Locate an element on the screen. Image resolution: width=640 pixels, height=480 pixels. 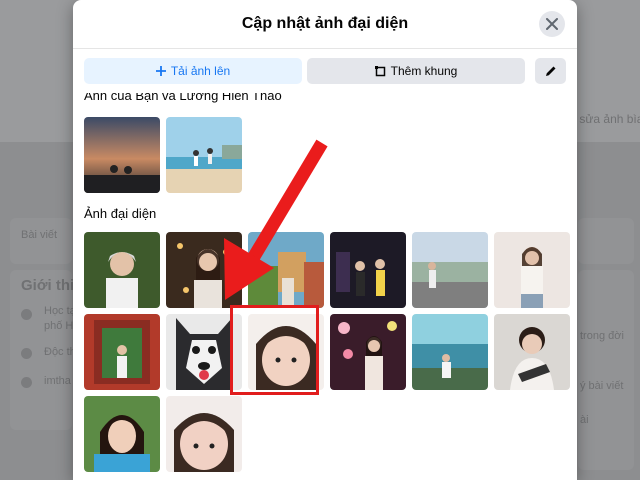
annotation-arrow is located at coordinates (276, 219).